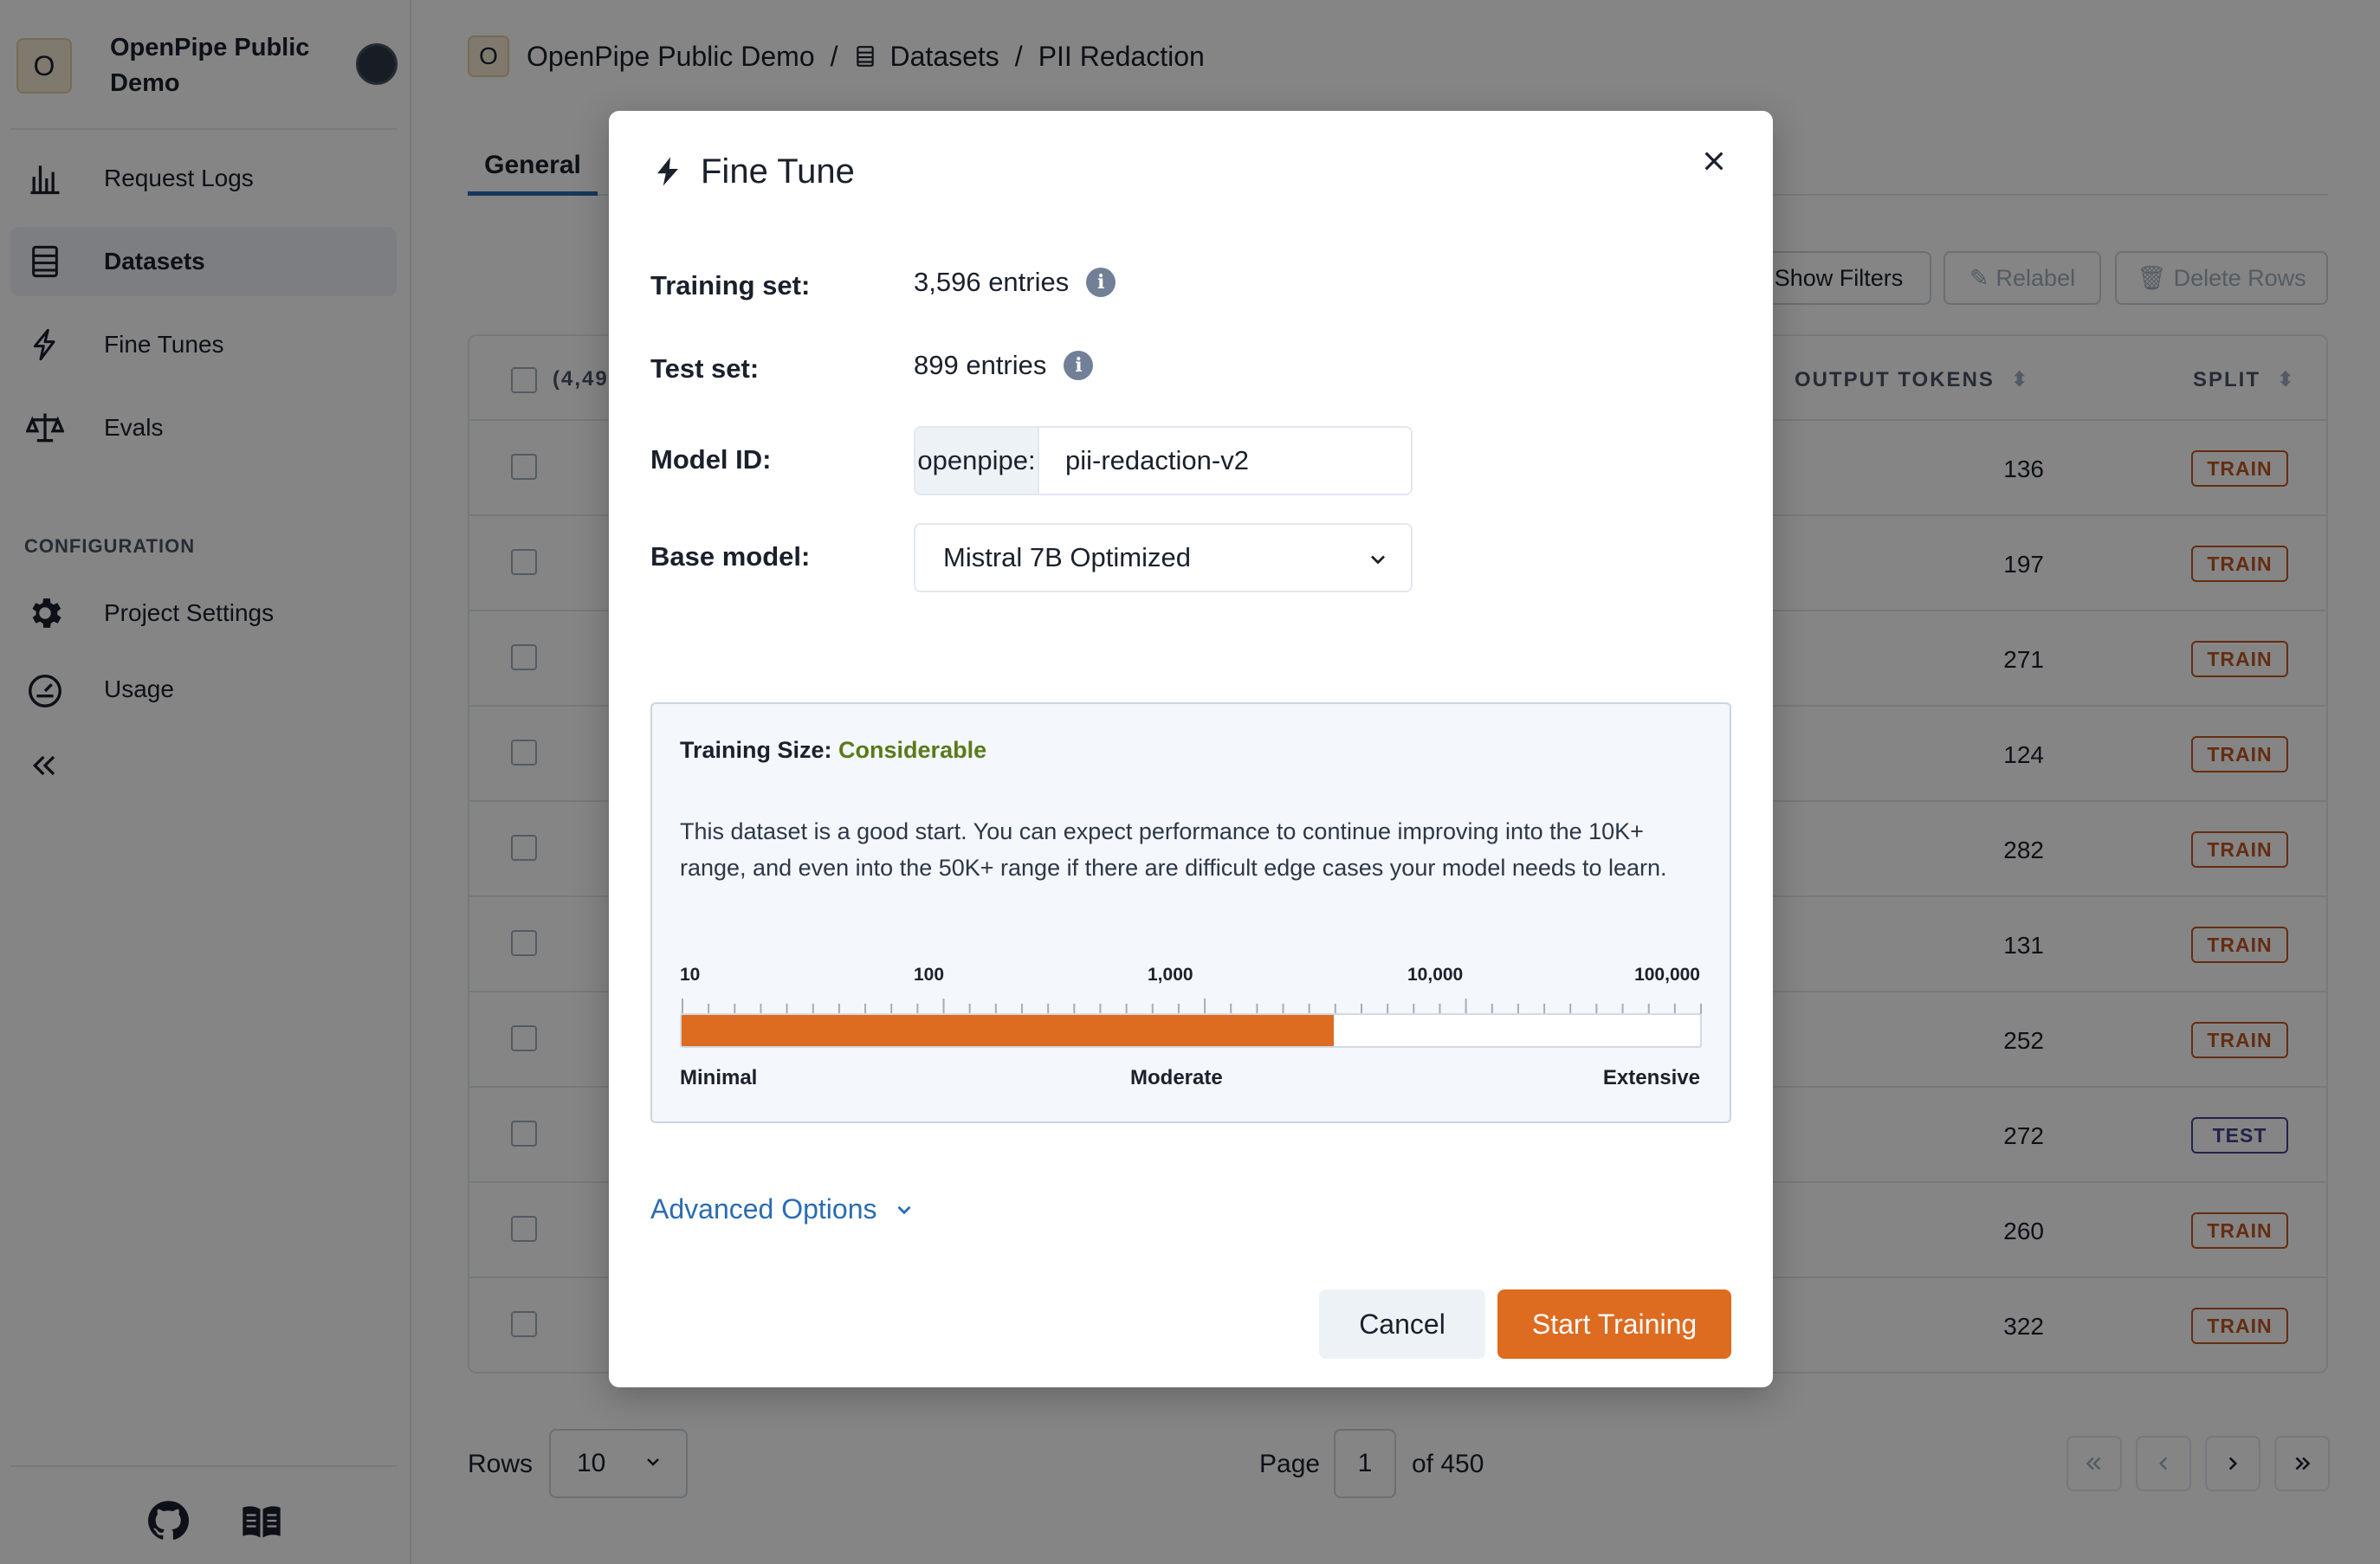 This screenshot has width=2380, height=1564. What do you see at coordinates (1176, 1077) in the screenshot?
I see `bar-label-moderate: Moderate` at bounding box center [1176, 1077].